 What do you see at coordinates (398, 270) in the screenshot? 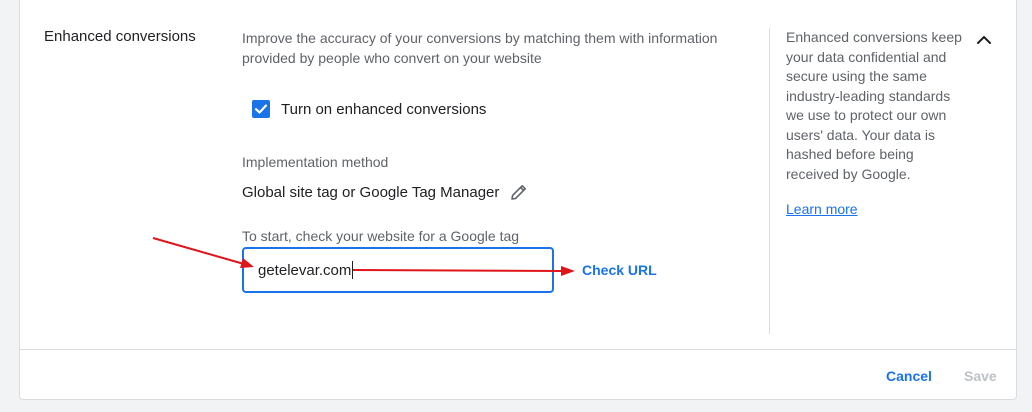
I see `website-url-input: getelevar.com` at bounding box center [398, 270].